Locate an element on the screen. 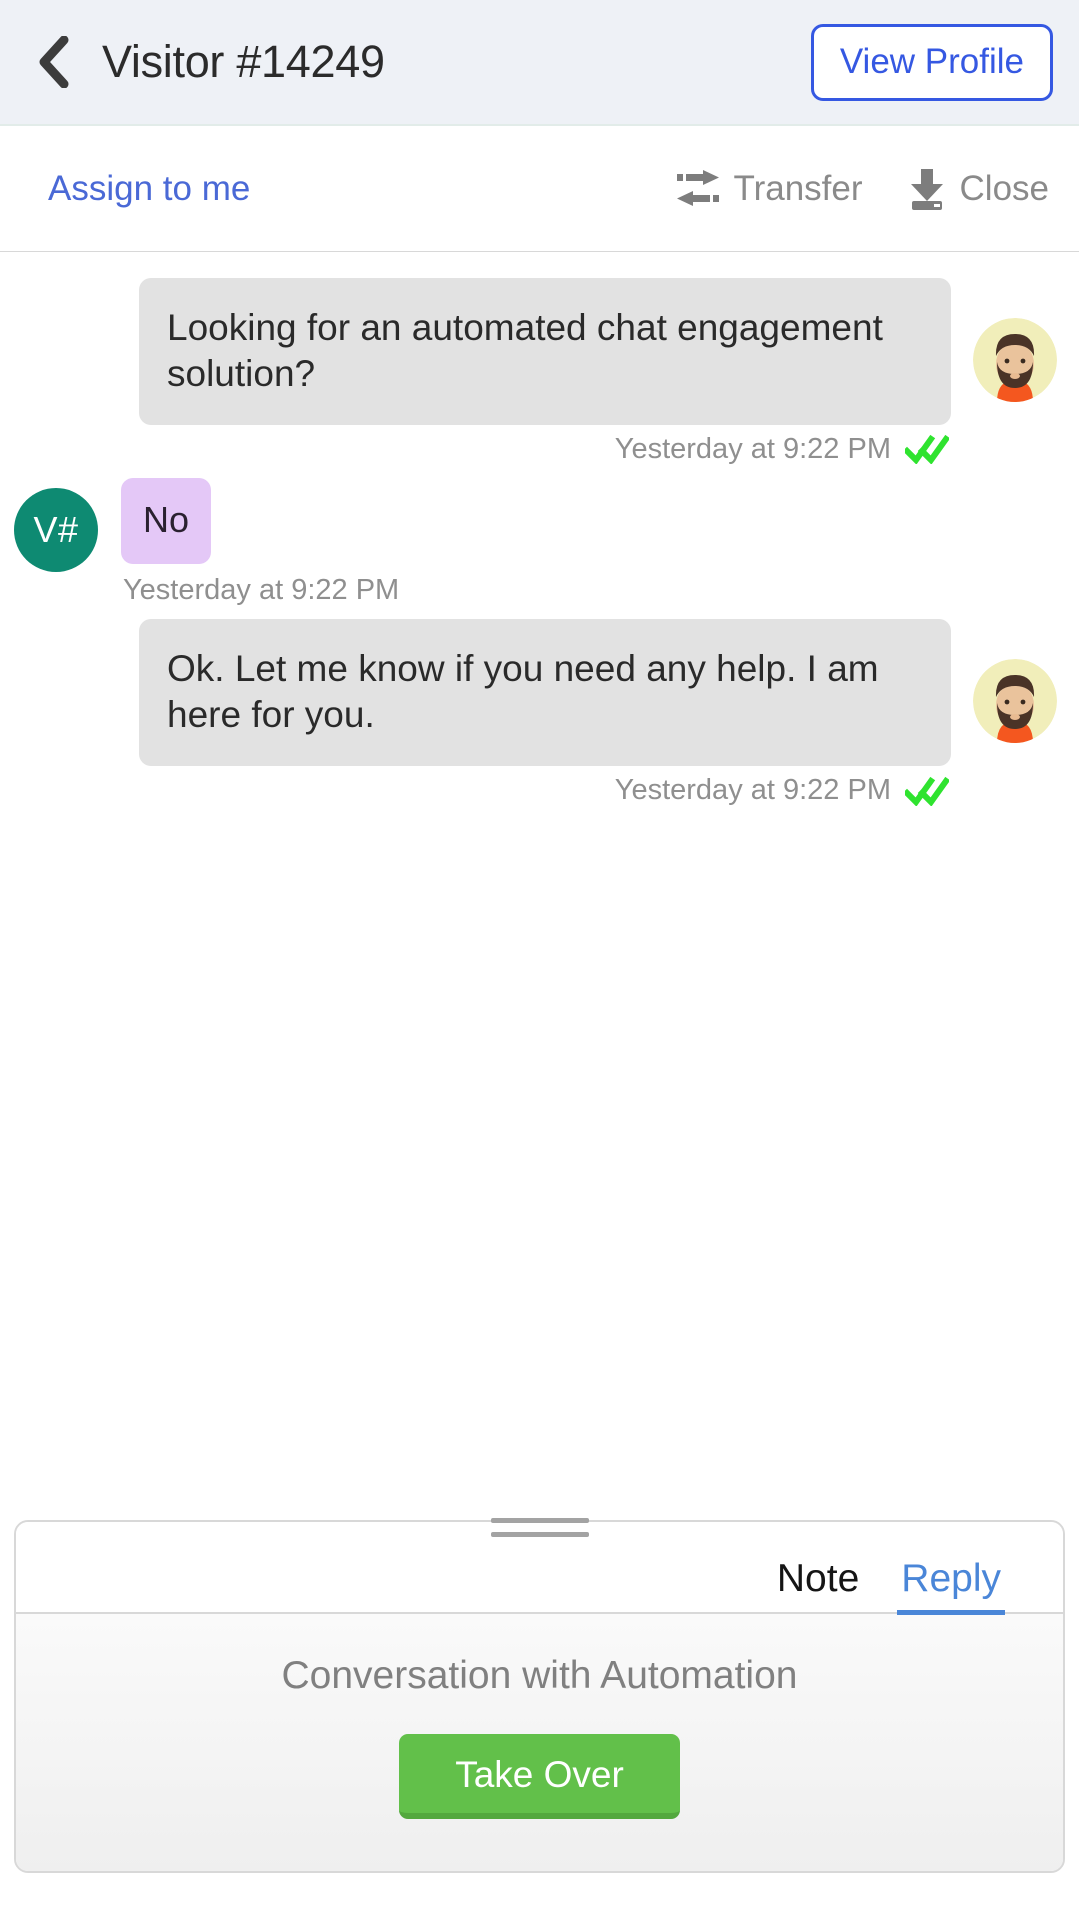  close-conversation-button: Close is located at coordinates (978, 189).